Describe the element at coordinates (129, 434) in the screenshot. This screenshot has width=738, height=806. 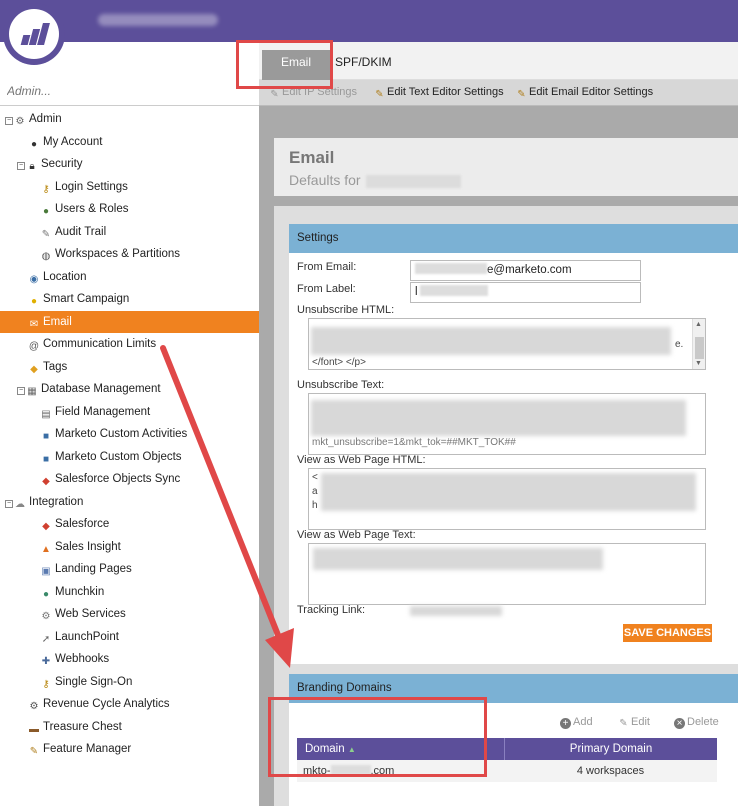
I see `tree-item-custom-activities: ■ Marketo Custom Activities` at that location.